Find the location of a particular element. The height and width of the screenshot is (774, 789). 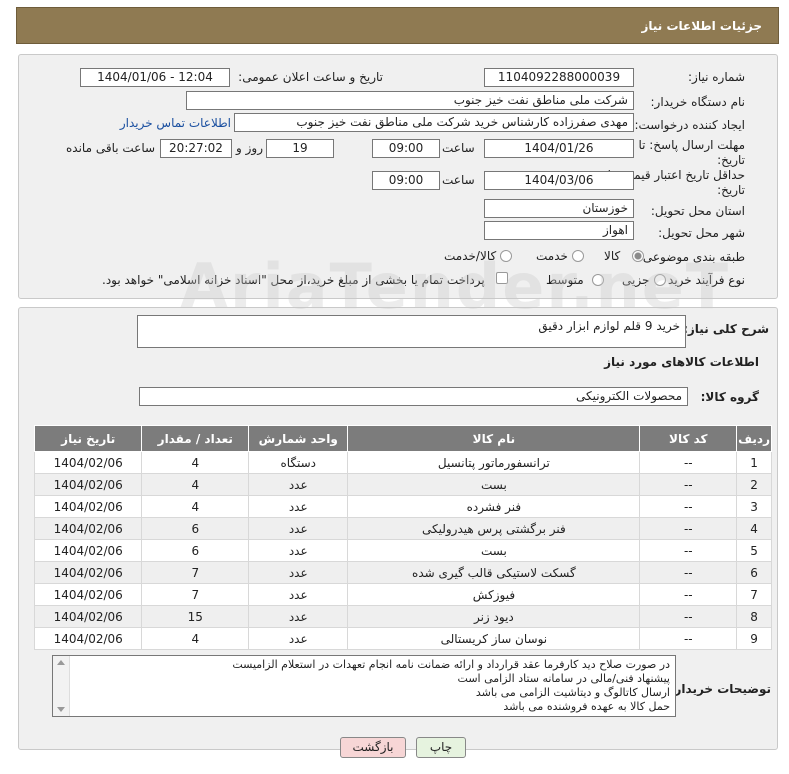

cell-row-num: 8 is located at coordinates (754, 616).